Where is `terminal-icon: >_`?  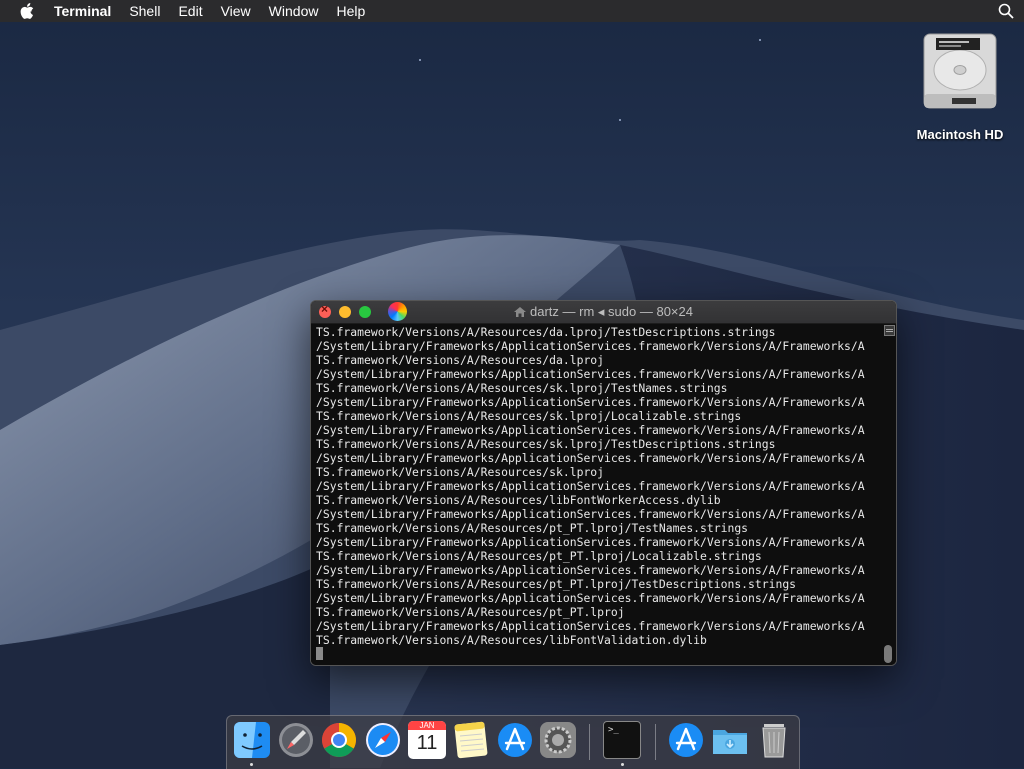 terminal-icon: >_ is located at coordinates (622, 740).